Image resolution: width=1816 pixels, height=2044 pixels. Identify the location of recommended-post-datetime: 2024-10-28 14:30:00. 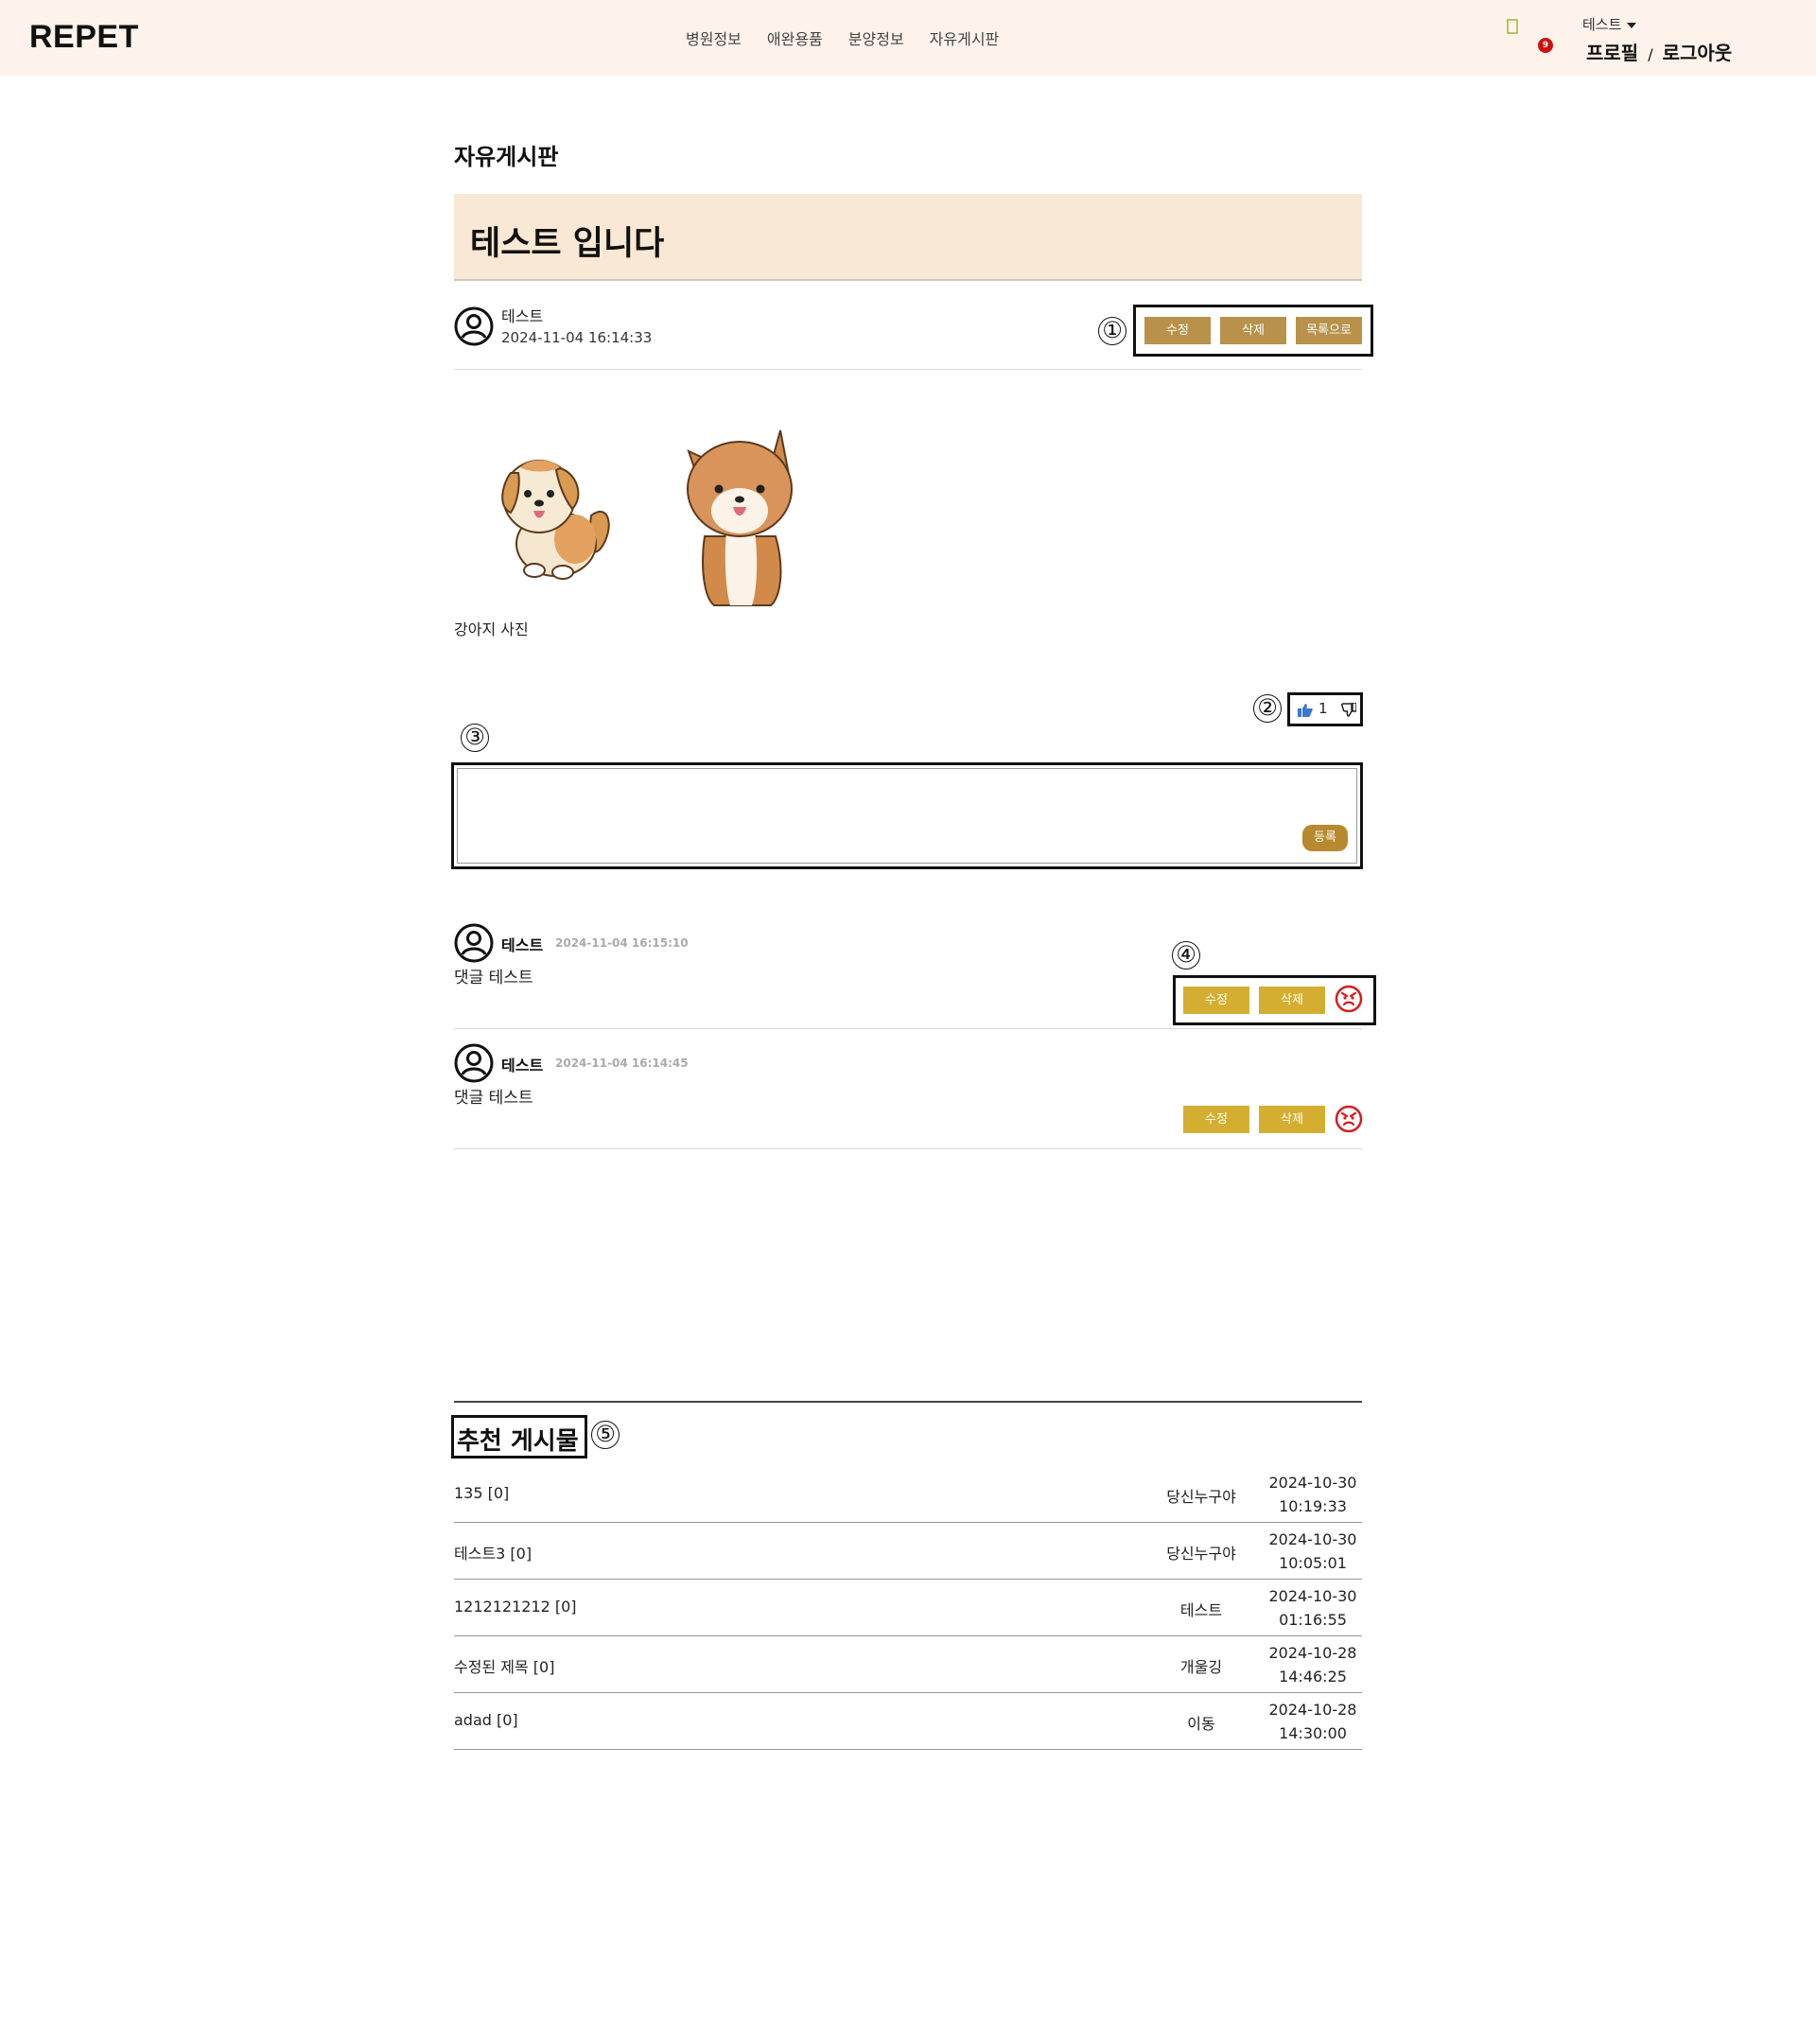
(1313, 1721).